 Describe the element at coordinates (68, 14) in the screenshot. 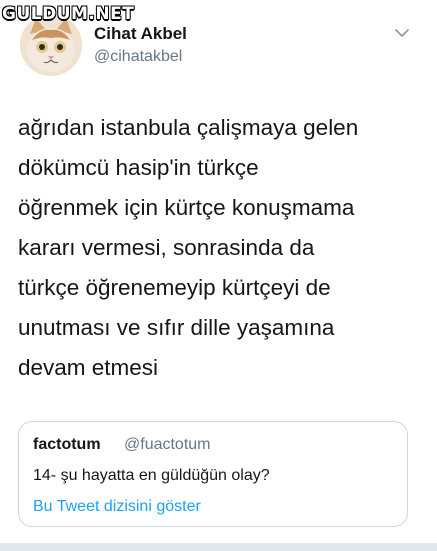

I see `site-watermark: GULDUM.NET` at that location.